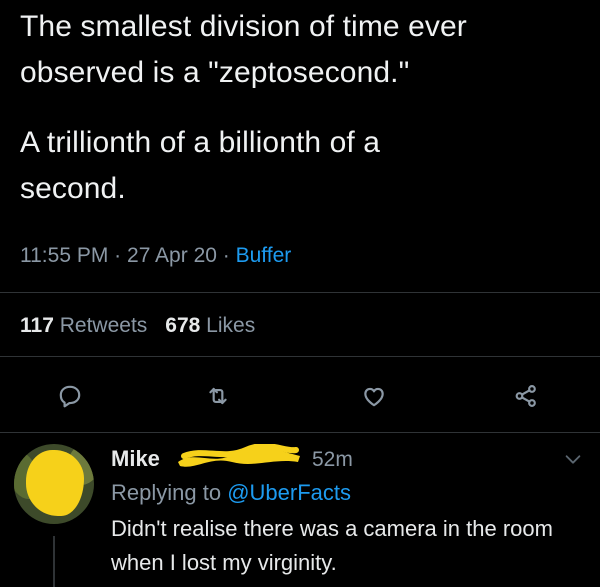  I want to click on tweet-meta: 11:55 PM · 27 Apr 20 · Buffer, so click(155, 256).